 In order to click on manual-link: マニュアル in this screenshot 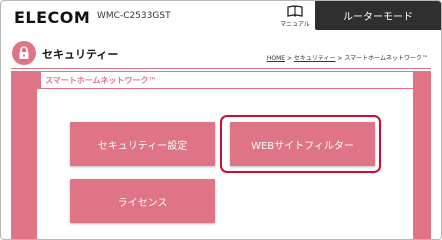, I will do `click(295, 18)`.